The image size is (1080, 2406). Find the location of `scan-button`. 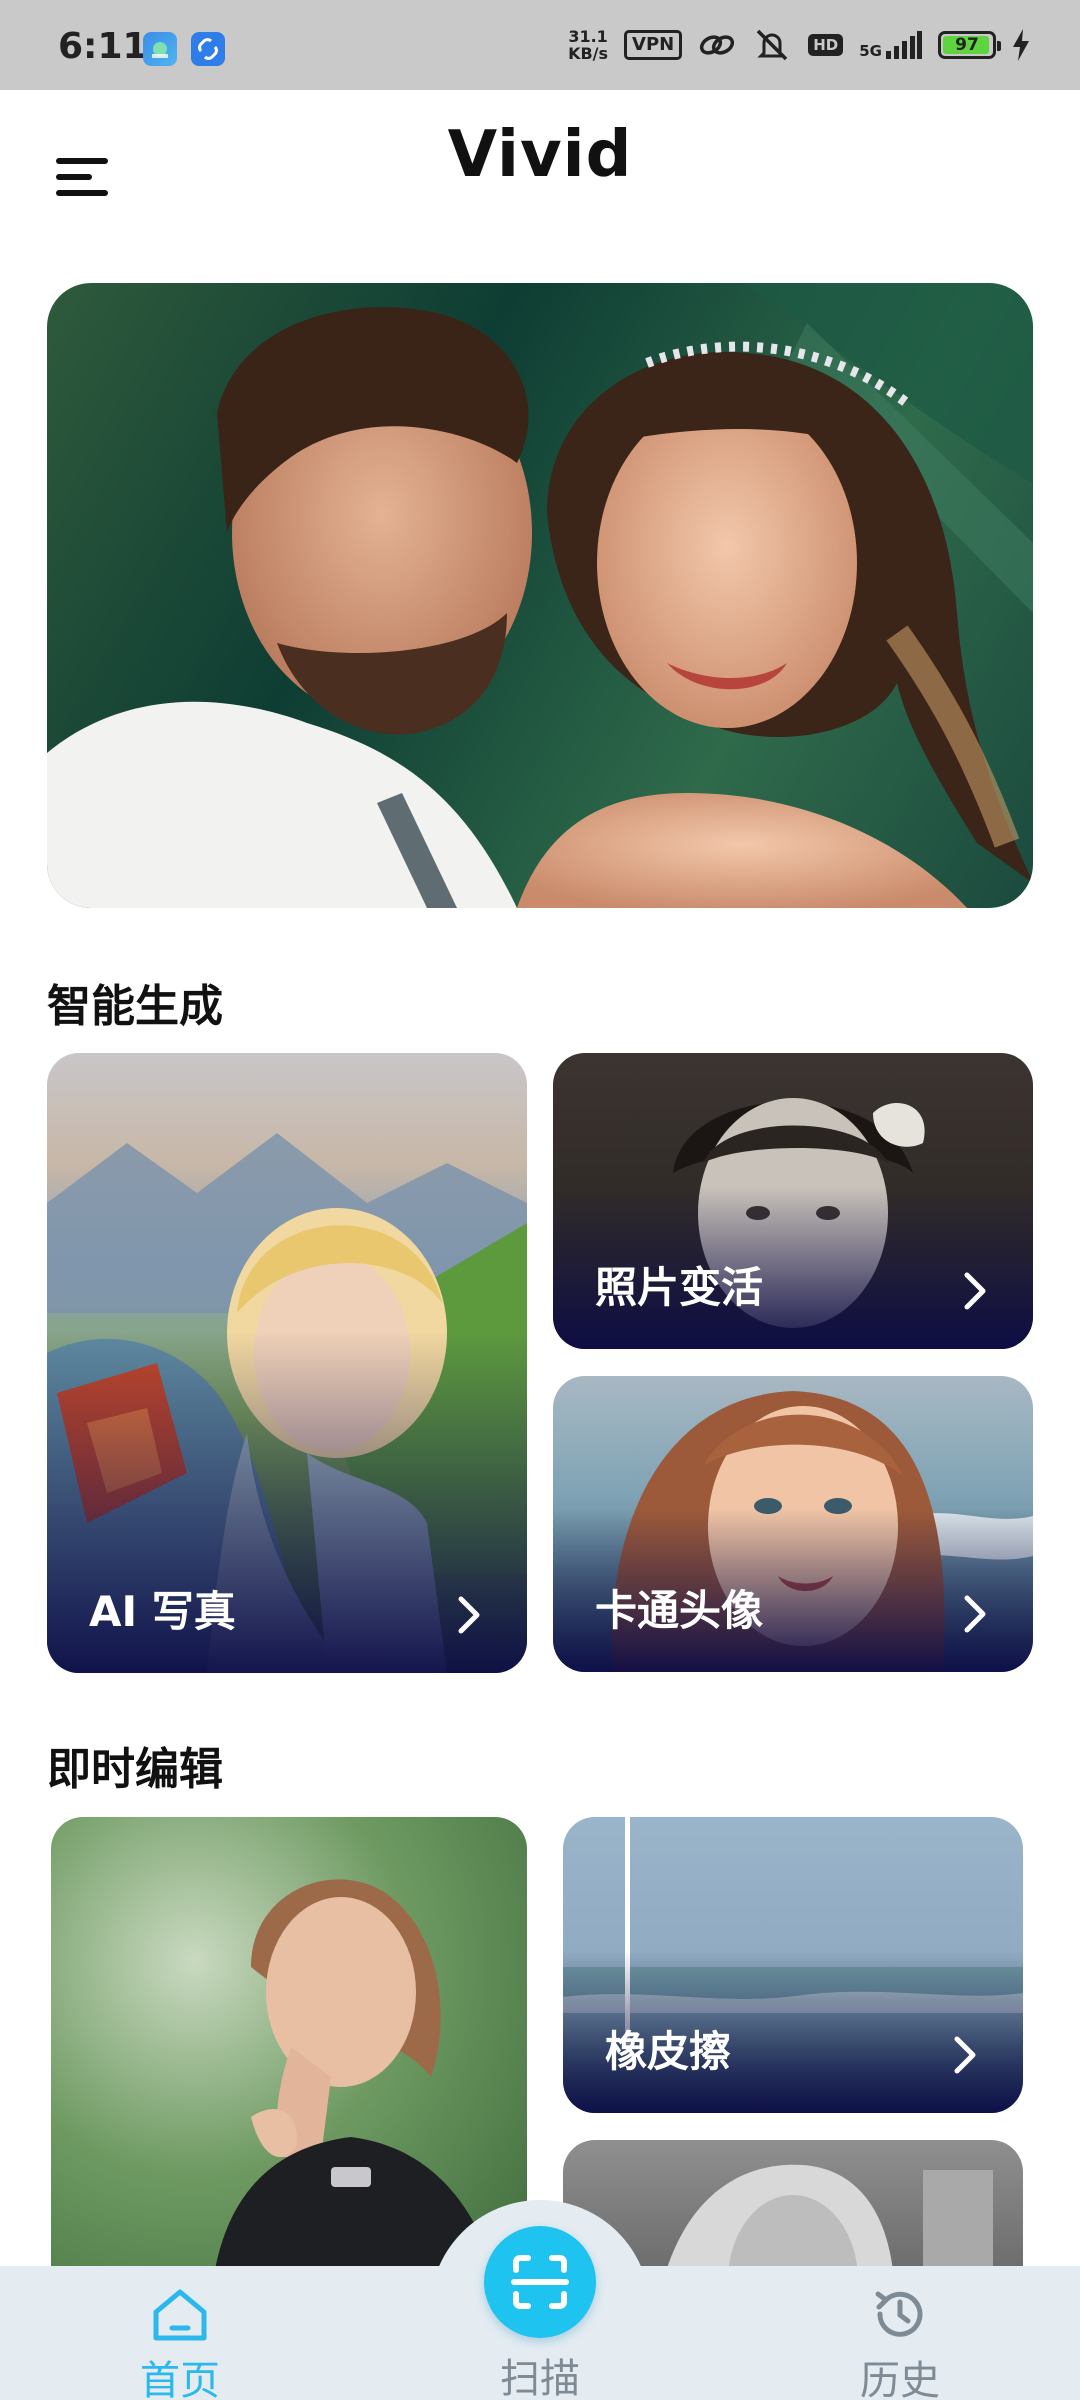

scan-button is located at coordinates (540, 2282).